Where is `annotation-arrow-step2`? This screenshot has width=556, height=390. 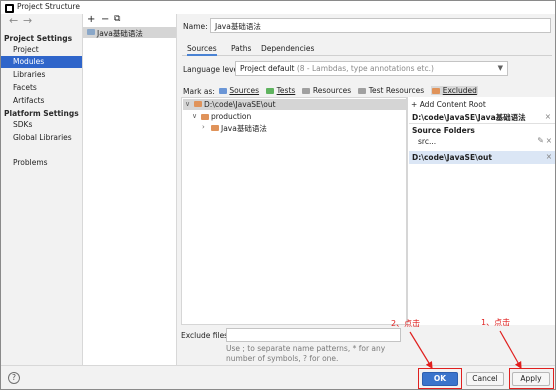 annotation-arrow-step2 is located at coordinates (421, 350).